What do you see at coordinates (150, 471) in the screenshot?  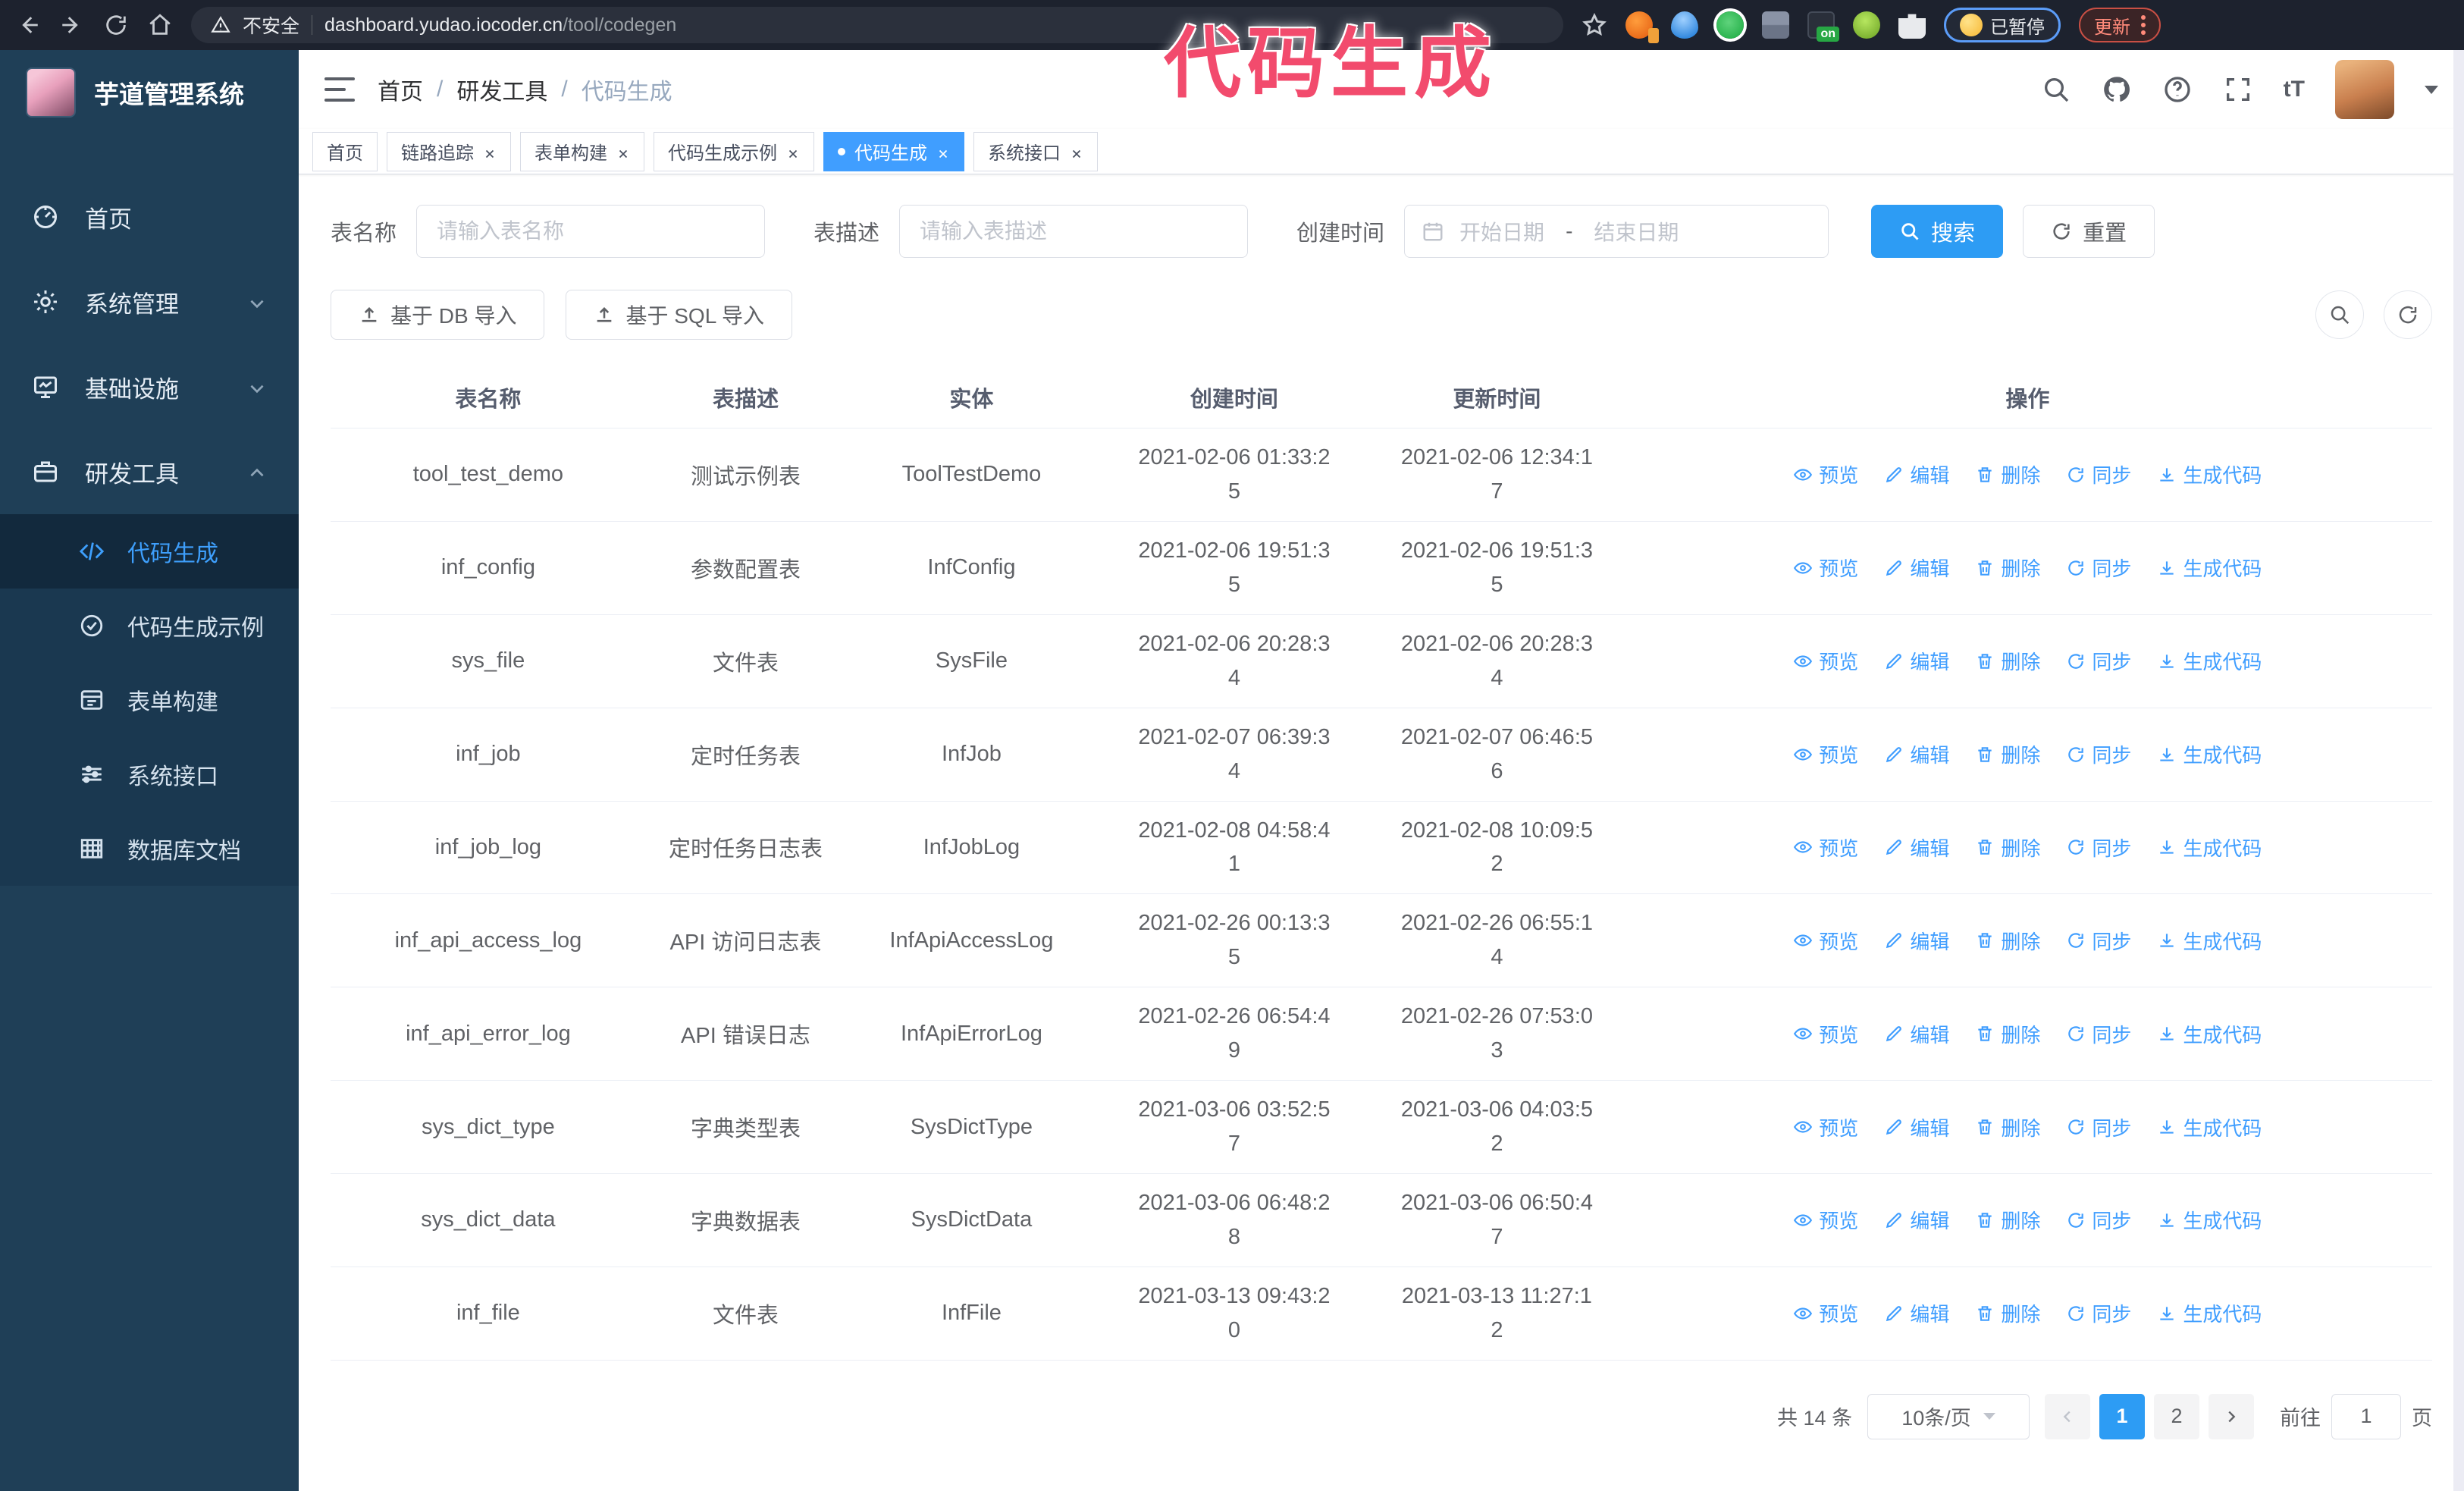 I see `sidebar-item-dev-tools: 研发工具` at bounding box center [150, 471].